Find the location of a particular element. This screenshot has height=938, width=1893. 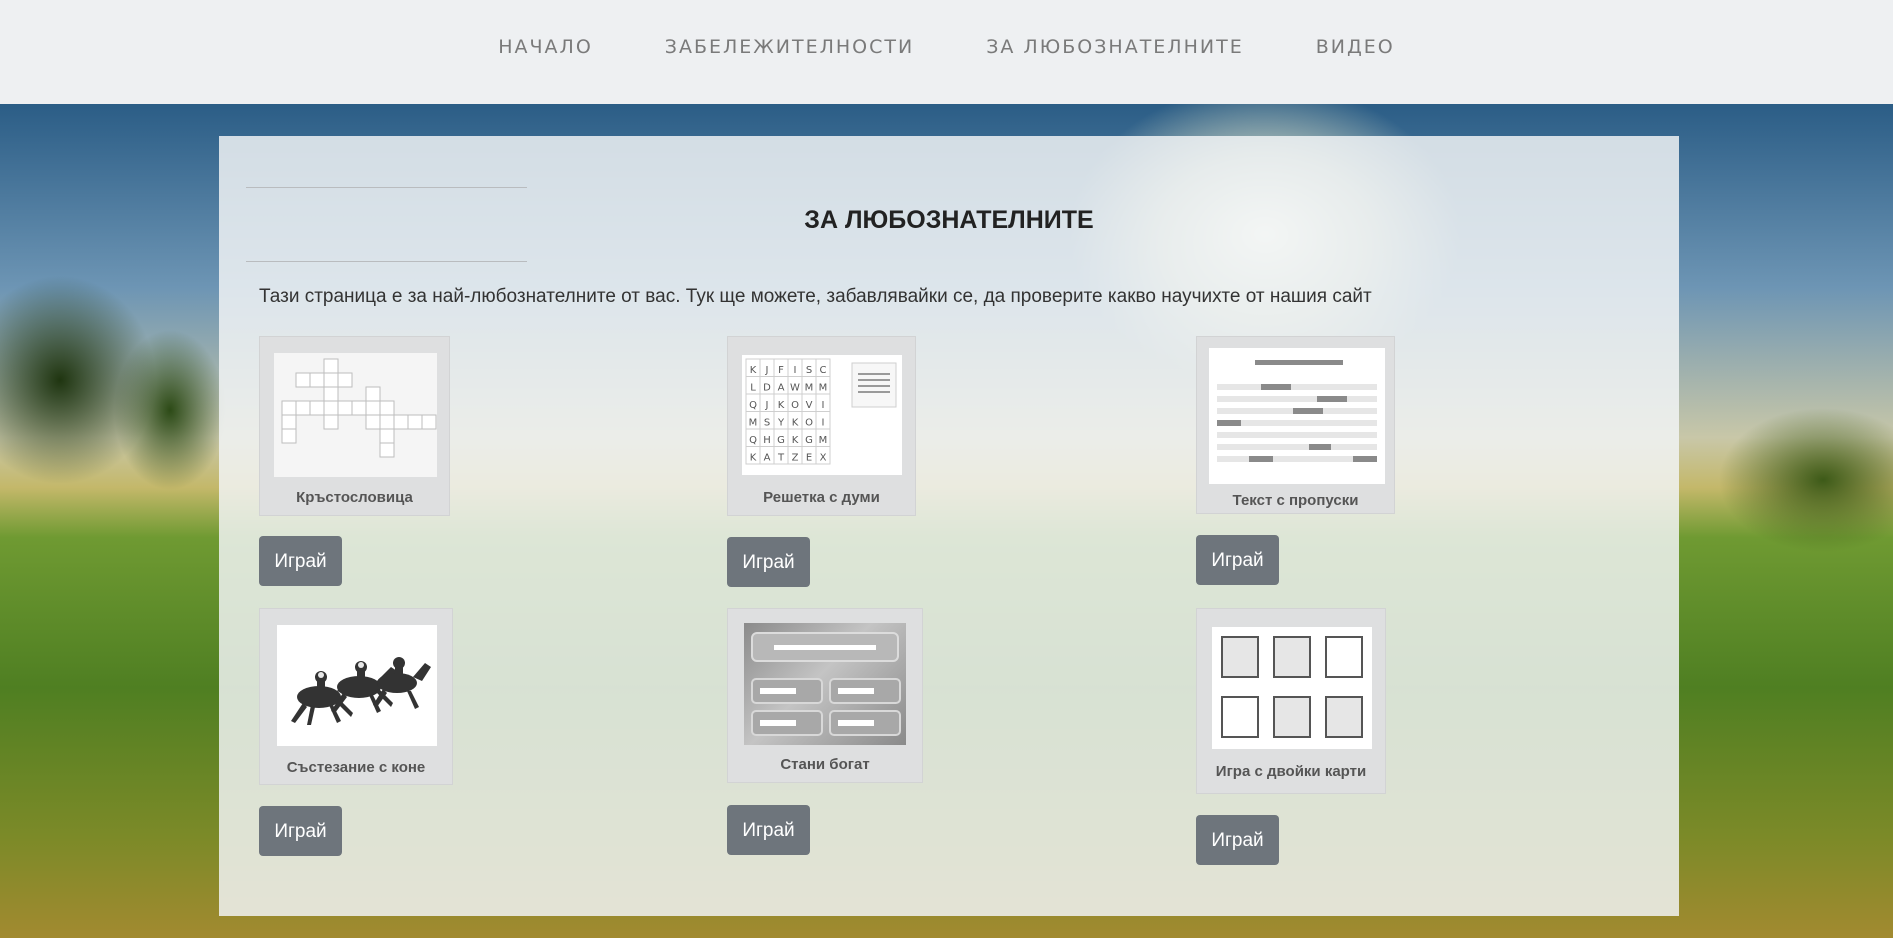

play-button-quiz: Играй is located at coordinates (768, 830).